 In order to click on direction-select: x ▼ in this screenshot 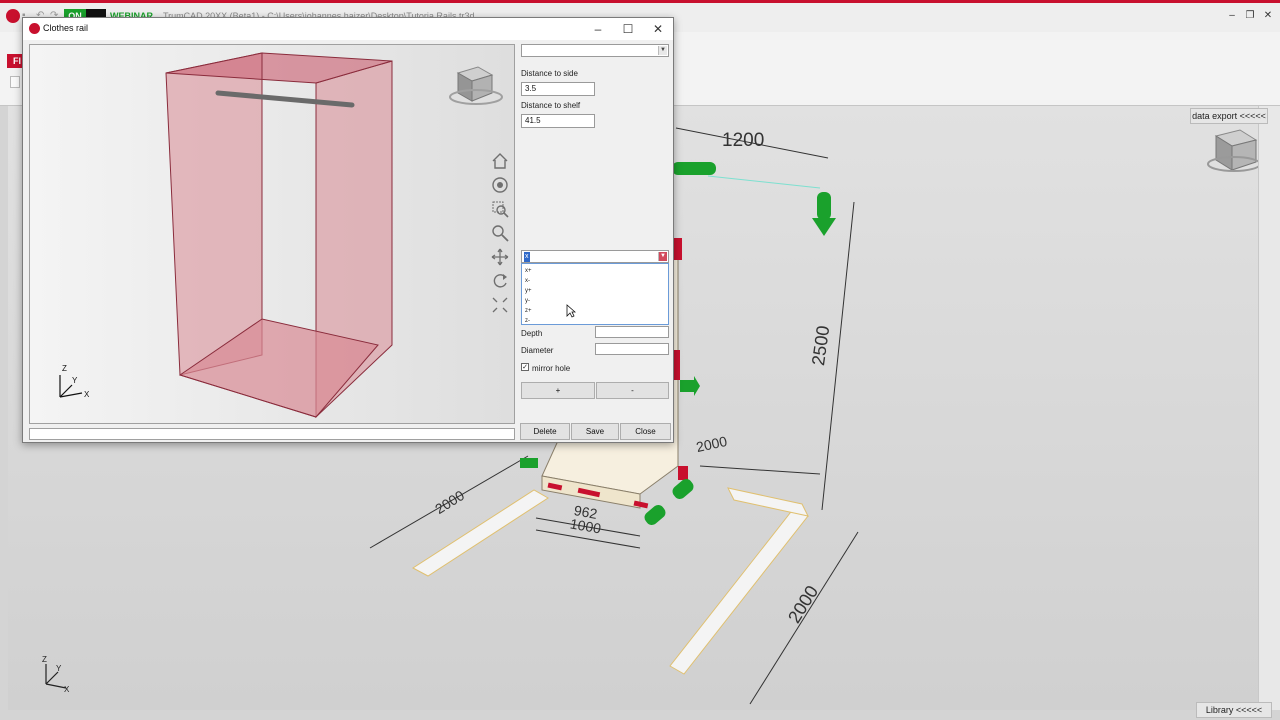, I will do `click(595, 256)`.